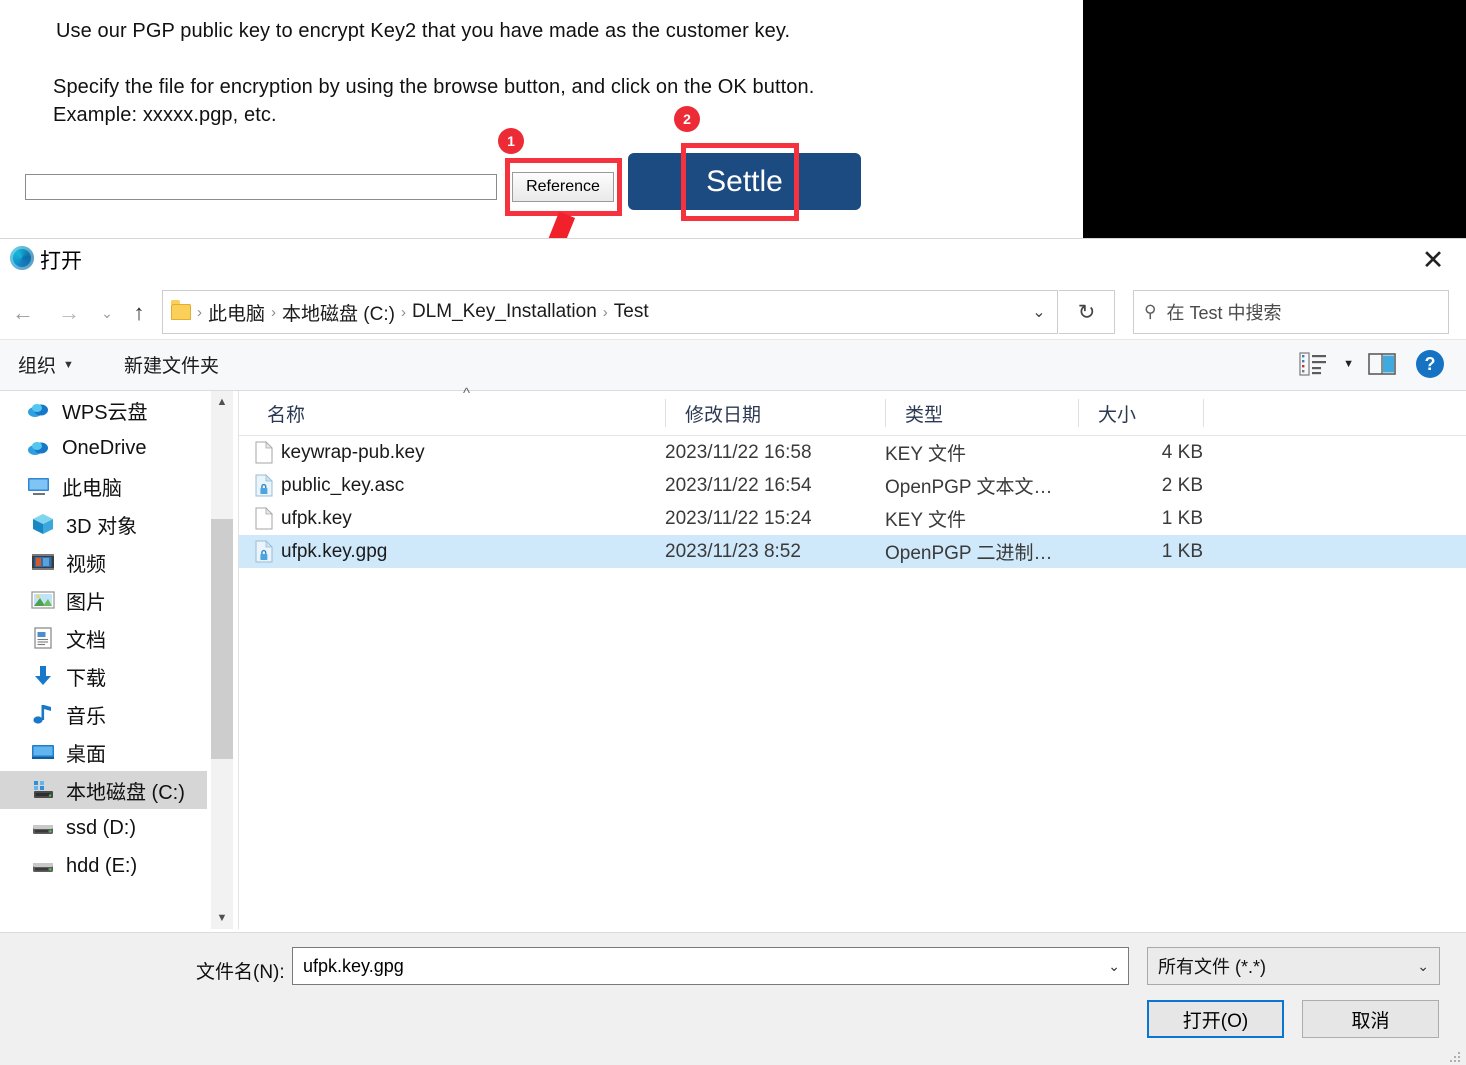 The width and height of the screenshot is (1466, 1065). What do you see at coordinates (738, 452) in the screenshot?
I see `cell-date: 2023/11/22 16:58` at bounding box center [738, 452].